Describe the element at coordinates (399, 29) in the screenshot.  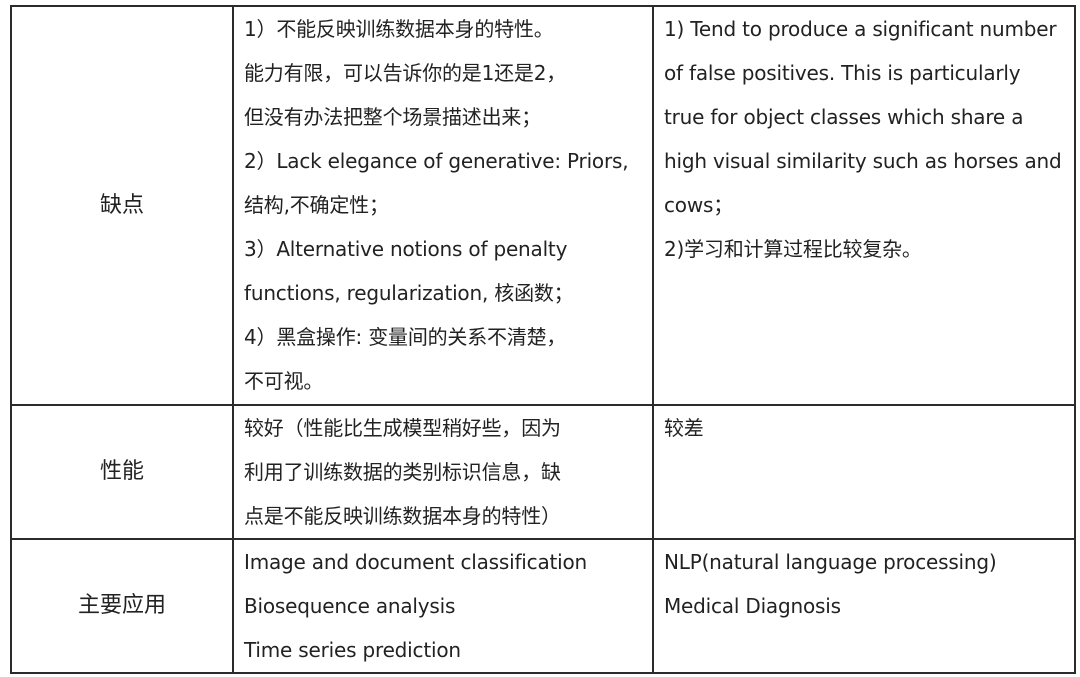
I see `cell-line: 1）不能反映训练数据本身的特性。` at that location.